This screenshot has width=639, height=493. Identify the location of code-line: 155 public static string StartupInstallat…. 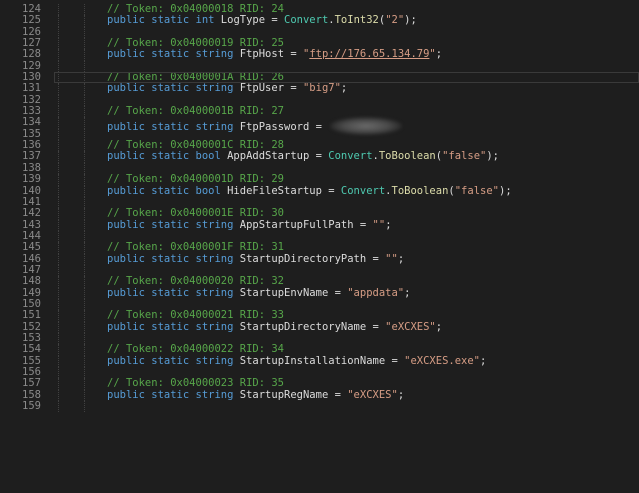
(319, 360).